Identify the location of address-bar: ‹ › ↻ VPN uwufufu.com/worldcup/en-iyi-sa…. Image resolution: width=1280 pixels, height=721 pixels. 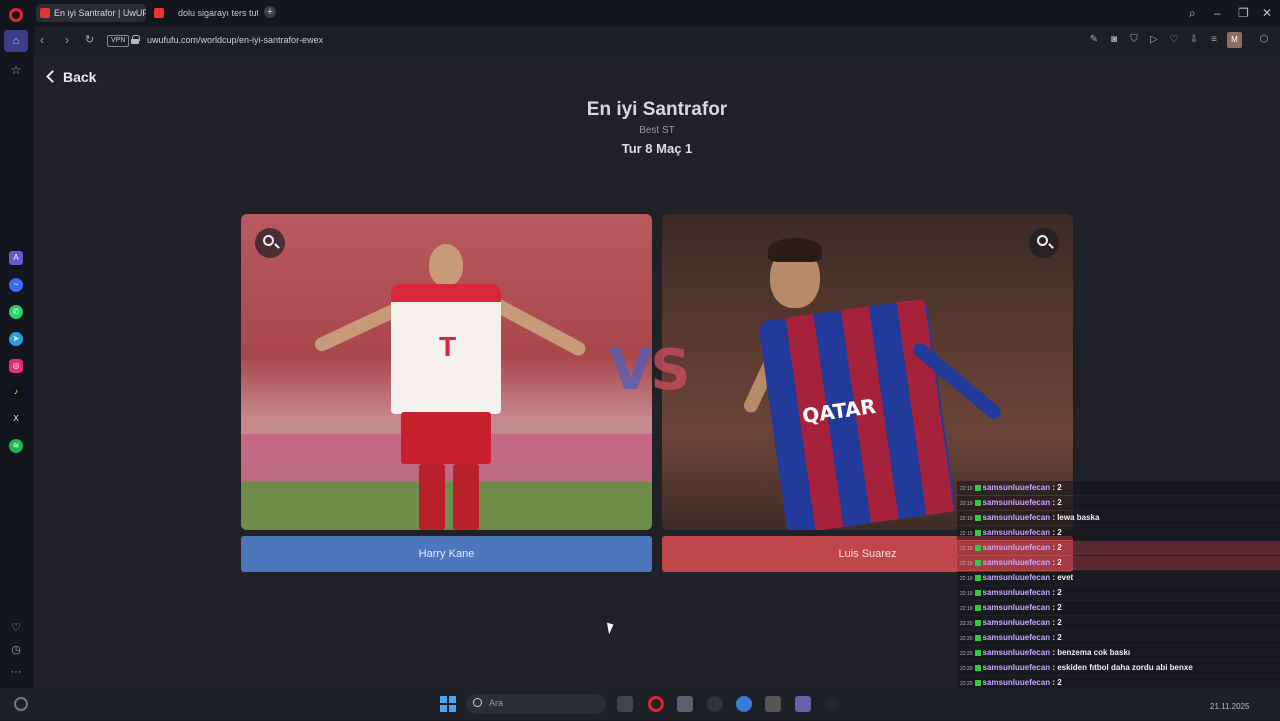
(657, 41).